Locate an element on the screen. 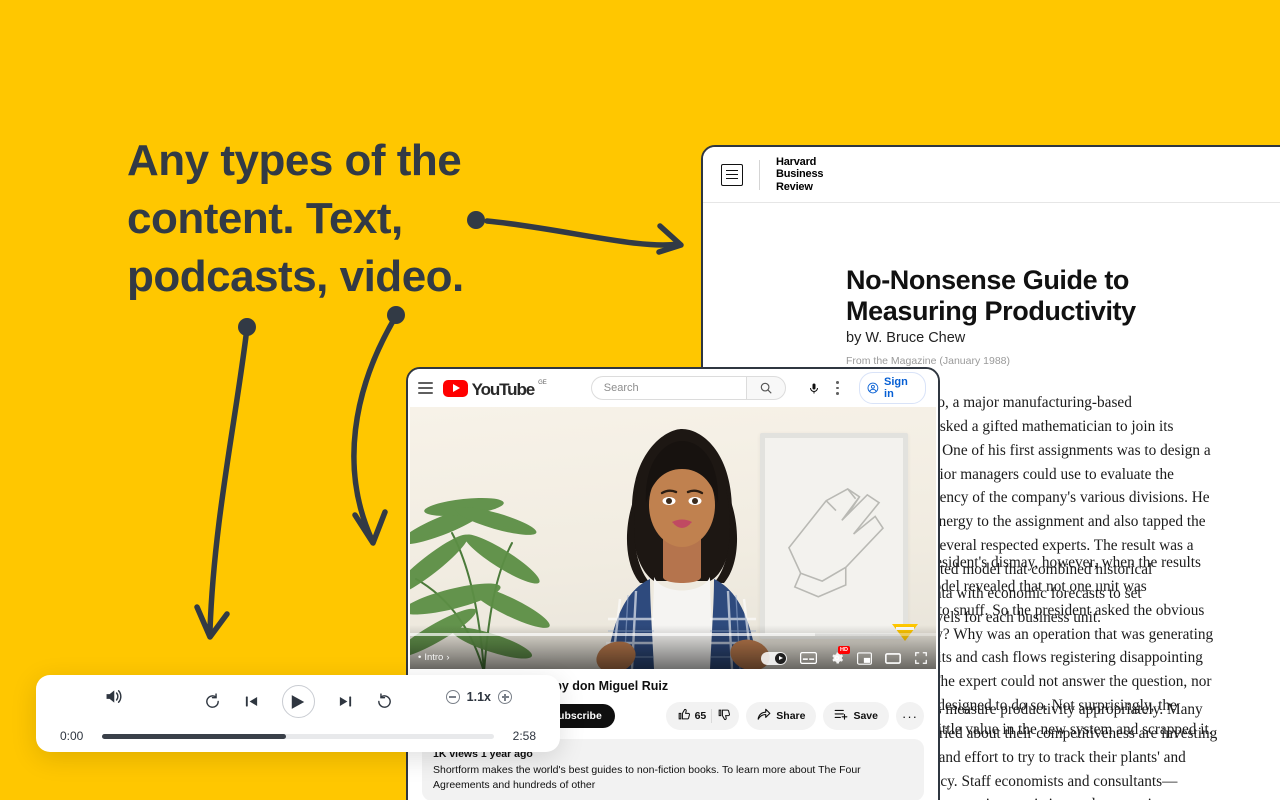 Image resolution: width=1280 pixels, height=800 pixels. volume-icon is located at coordinates (113, 696).